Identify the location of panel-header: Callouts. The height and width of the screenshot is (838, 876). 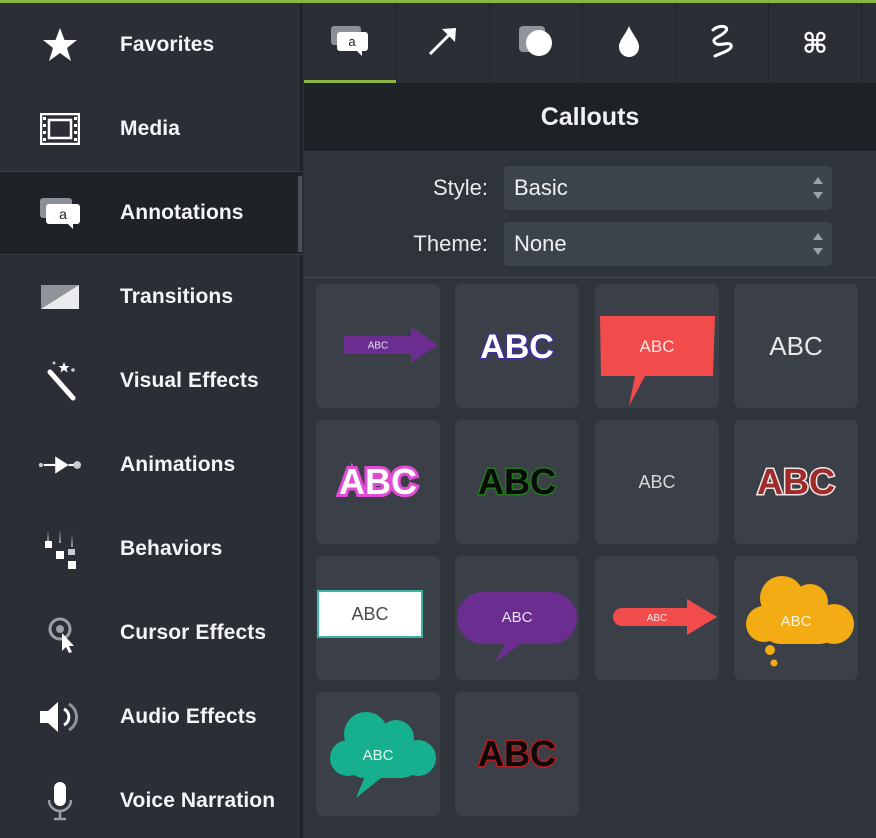
(590, 117).